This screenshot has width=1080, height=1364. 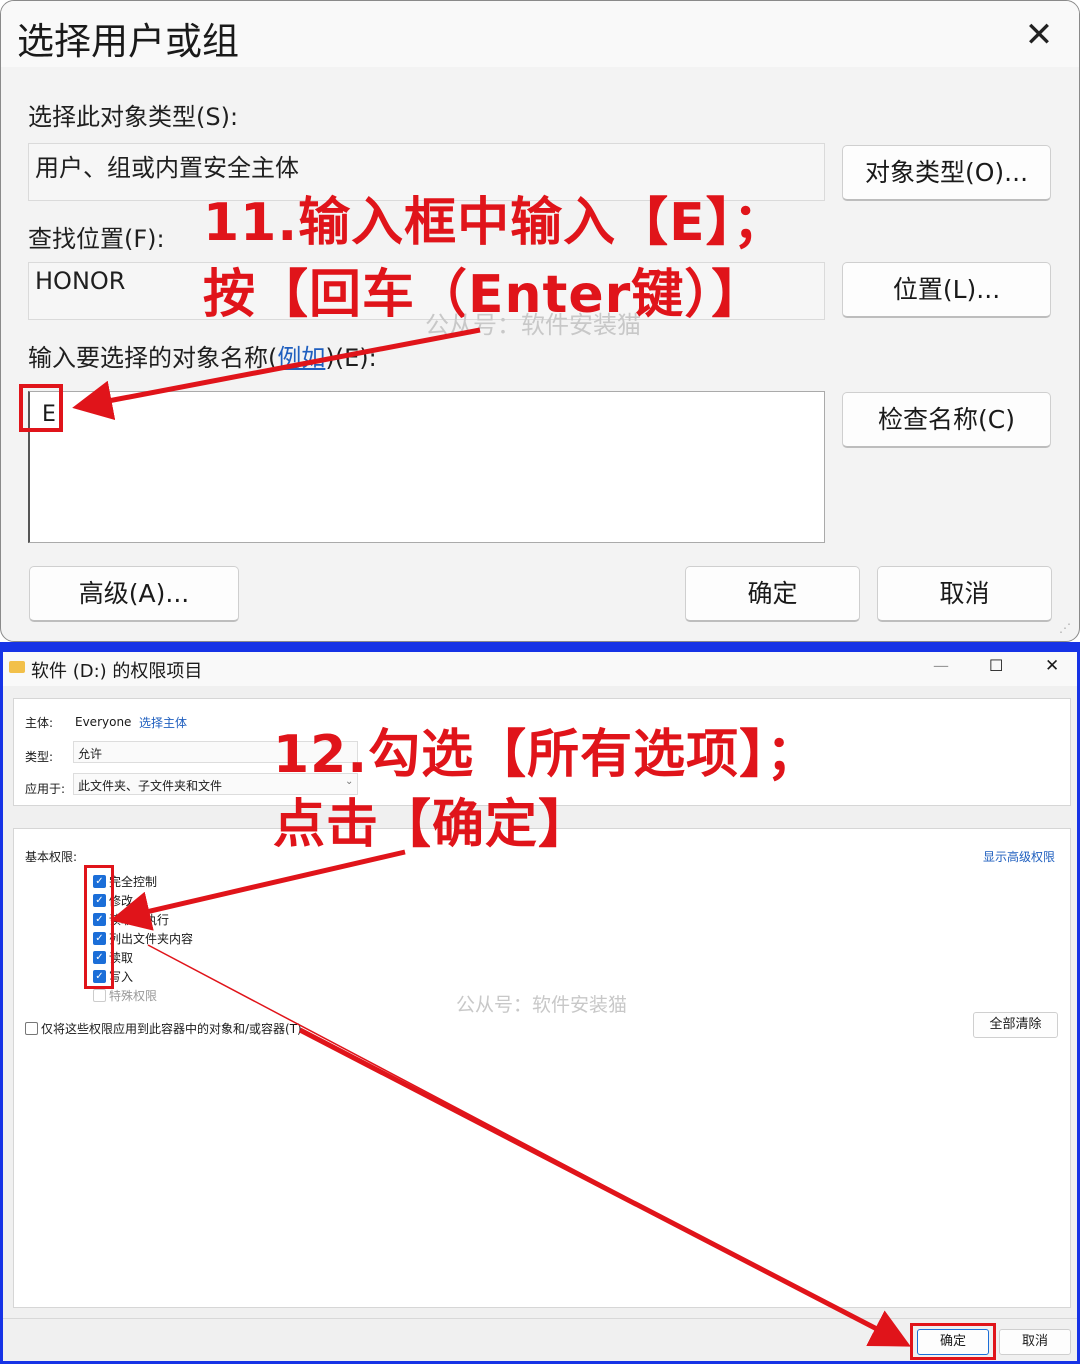 What do you see at coordinates (258, 890) in the screenshot?
I see `arrow-to-checkboxes` at bounding box center [258, 890].